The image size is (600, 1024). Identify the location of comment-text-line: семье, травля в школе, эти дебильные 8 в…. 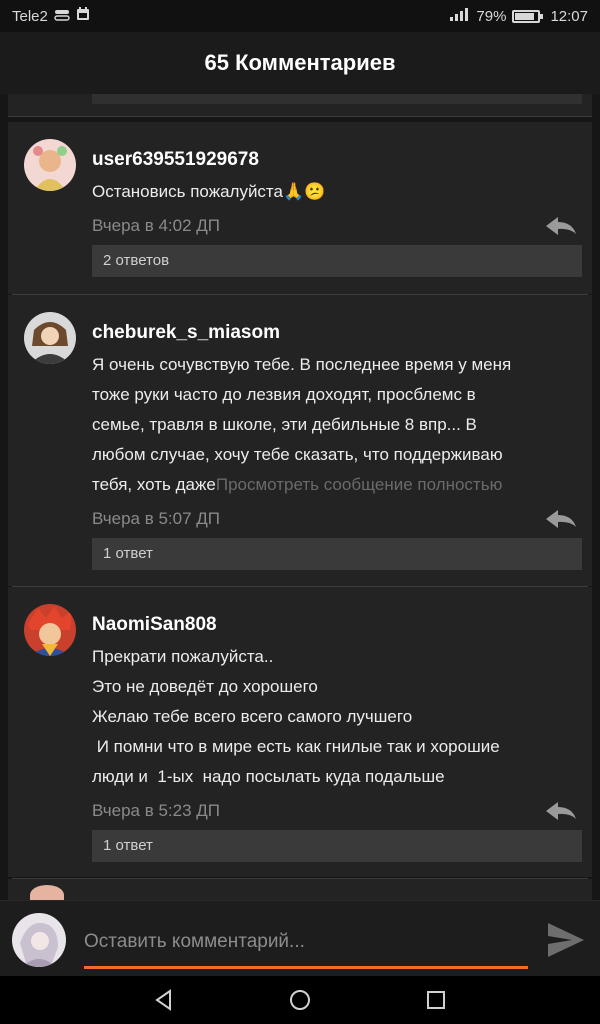
(284, 424).